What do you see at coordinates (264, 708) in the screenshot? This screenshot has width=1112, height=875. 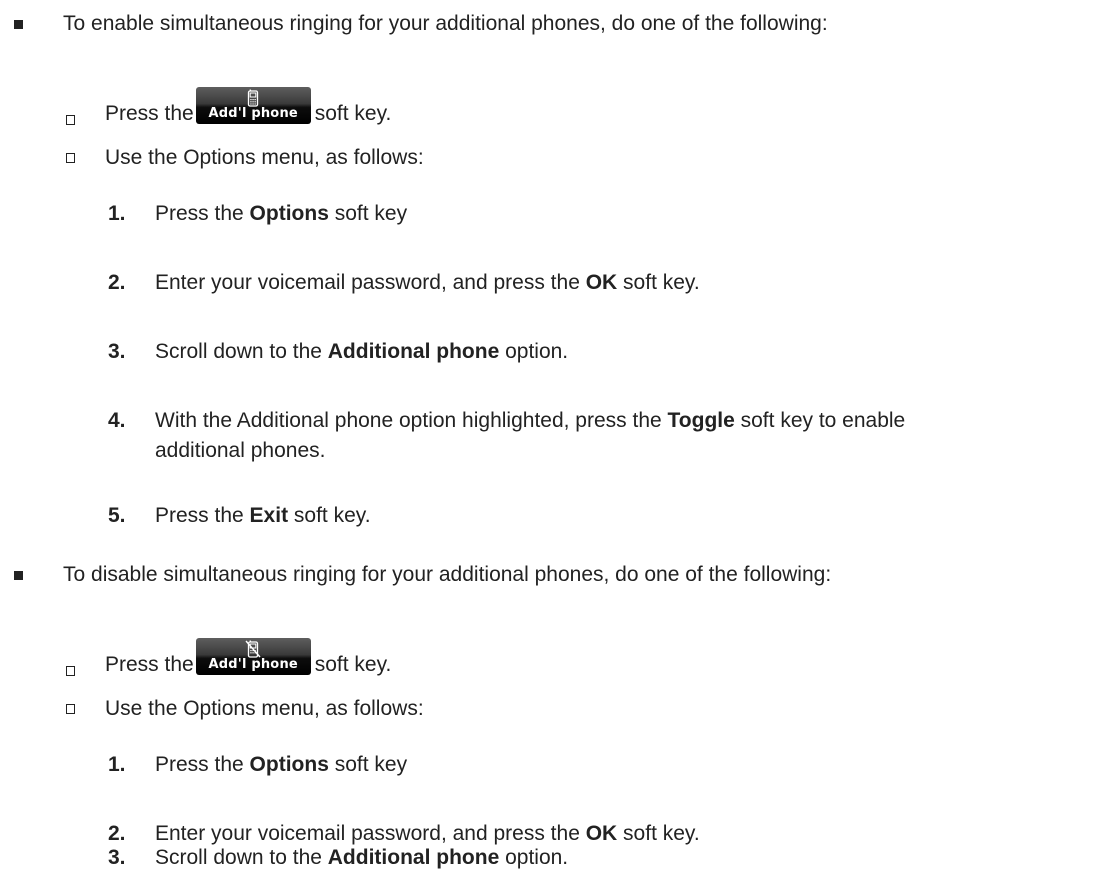 I see `disable-options-intro: Use the Options menu, as follows:` at bounding box center [264, 708].